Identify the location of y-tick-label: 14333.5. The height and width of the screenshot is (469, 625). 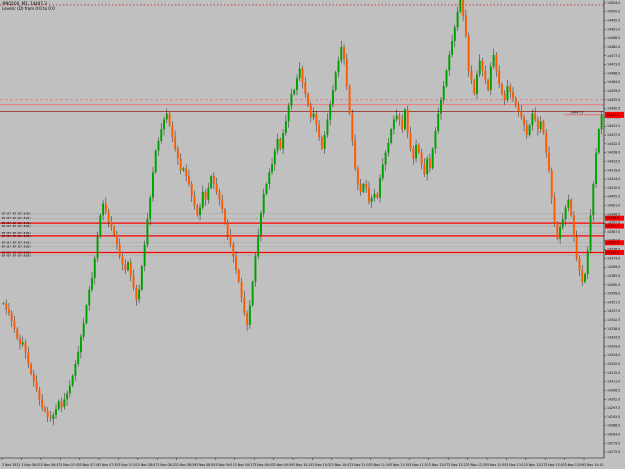
(613, 338).